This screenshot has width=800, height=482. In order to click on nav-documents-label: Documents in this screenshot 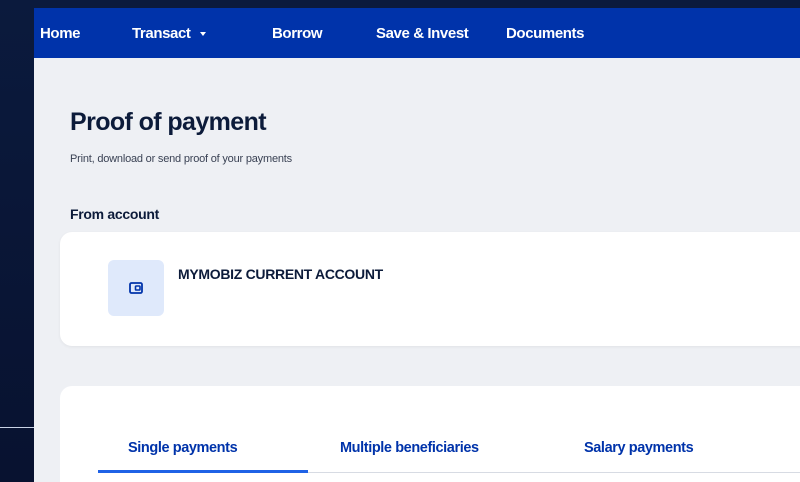, I will do `click(545, 33)`.